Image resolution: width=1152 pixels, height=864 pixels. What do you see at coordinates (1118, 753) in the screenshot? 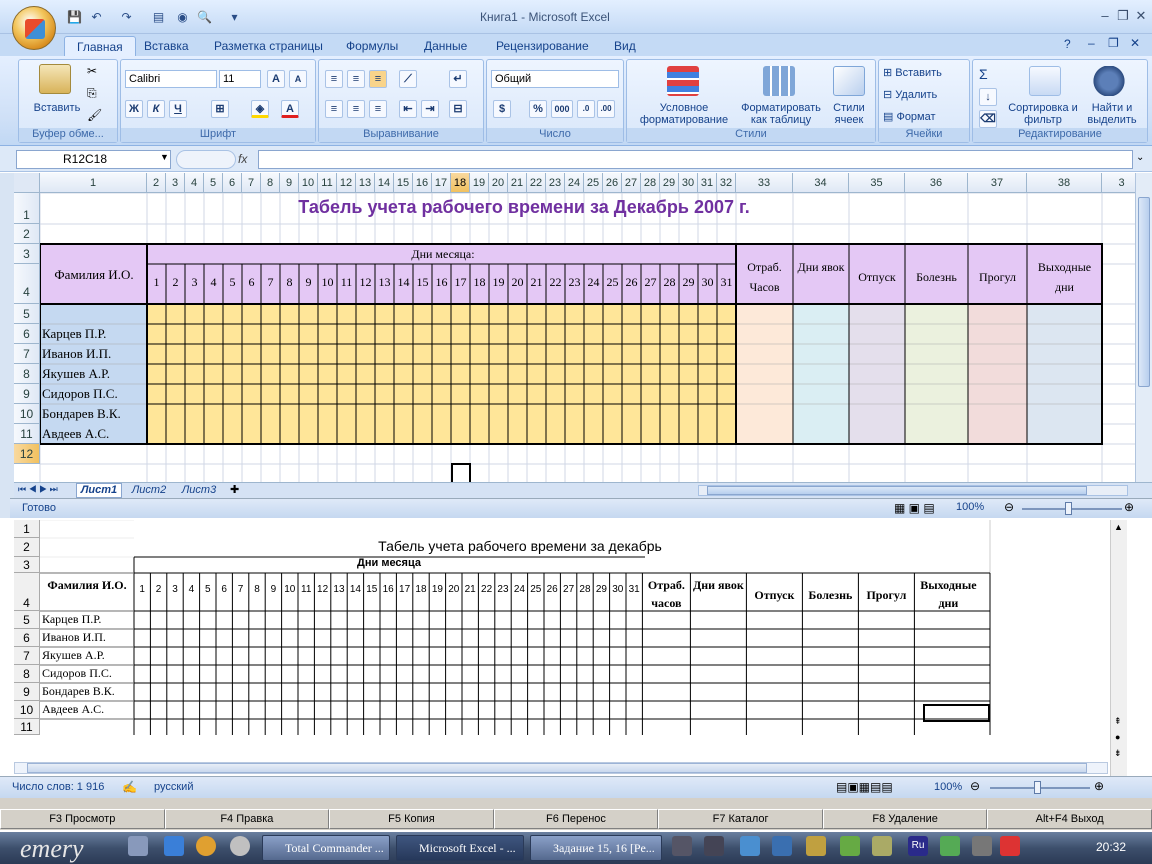
I see `next-page-icon: ⇟` at bounding box center [1118, 753].